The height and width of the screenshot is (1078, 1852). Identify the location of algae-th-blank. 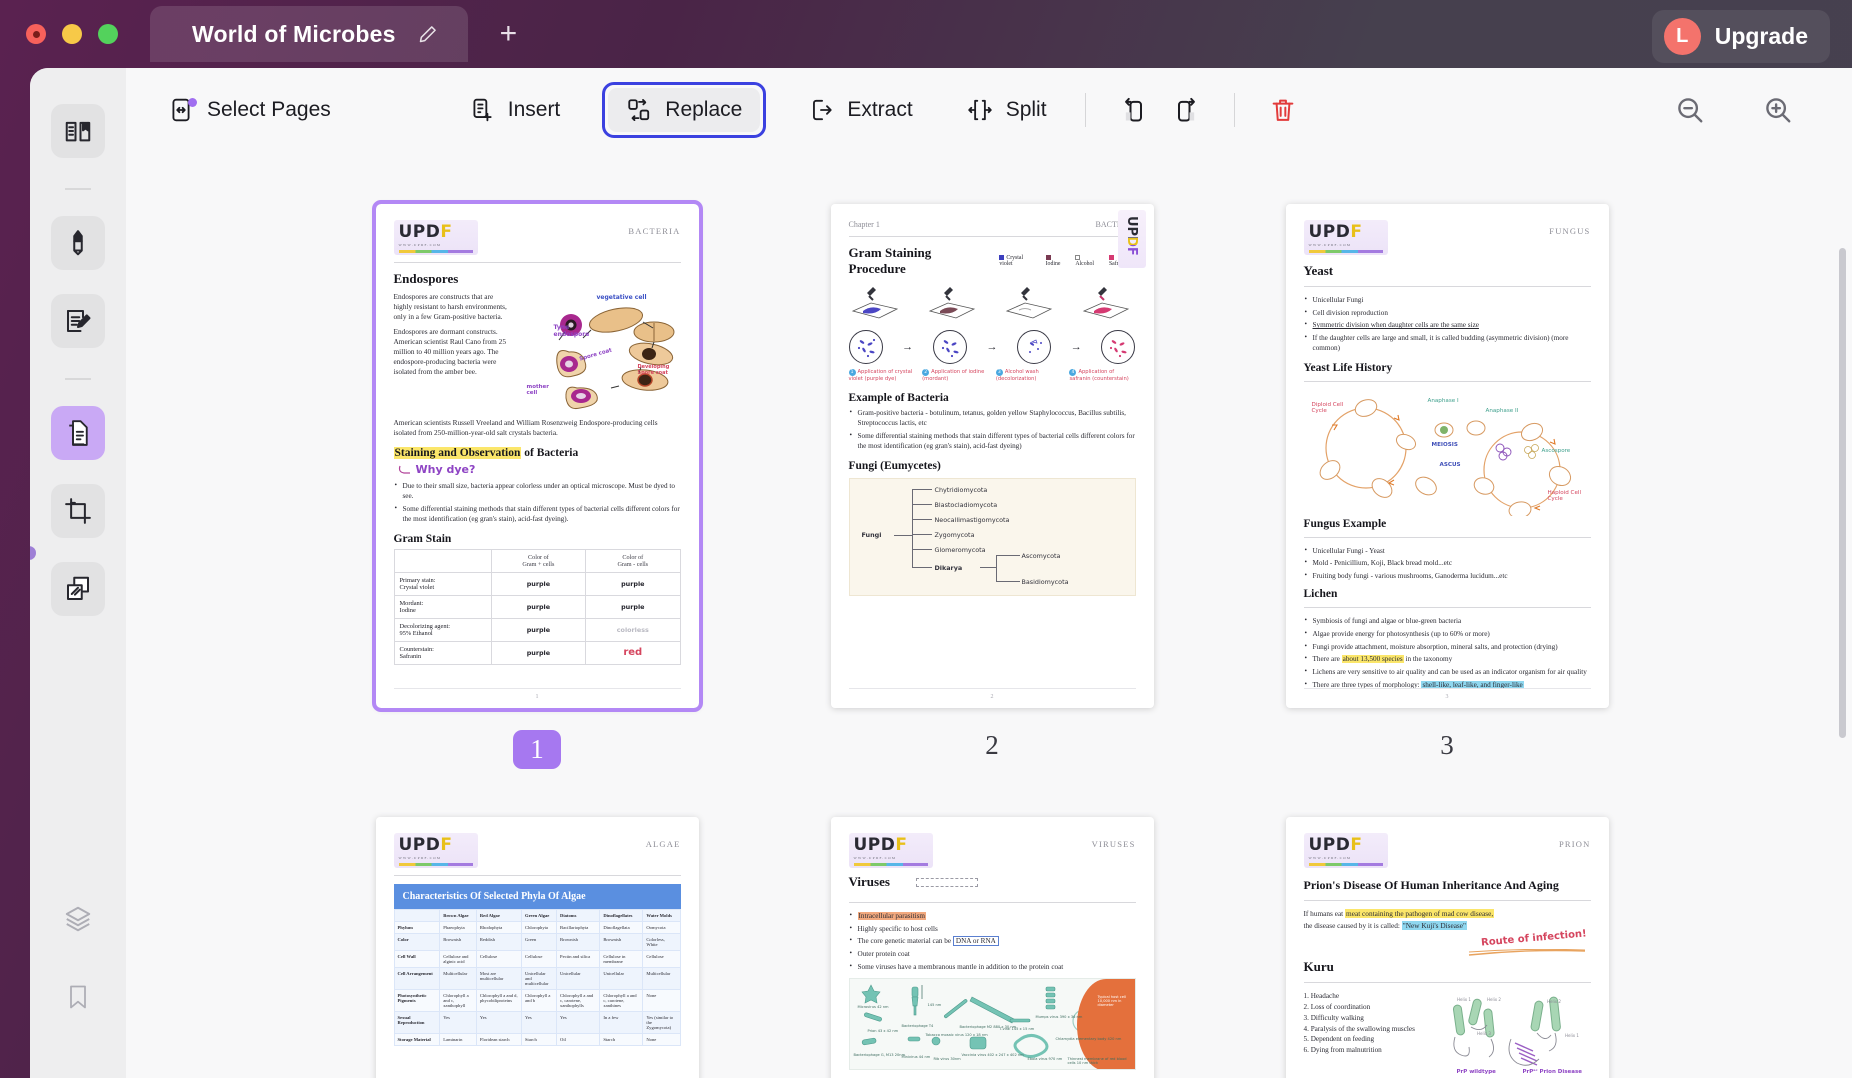
(417, 915).